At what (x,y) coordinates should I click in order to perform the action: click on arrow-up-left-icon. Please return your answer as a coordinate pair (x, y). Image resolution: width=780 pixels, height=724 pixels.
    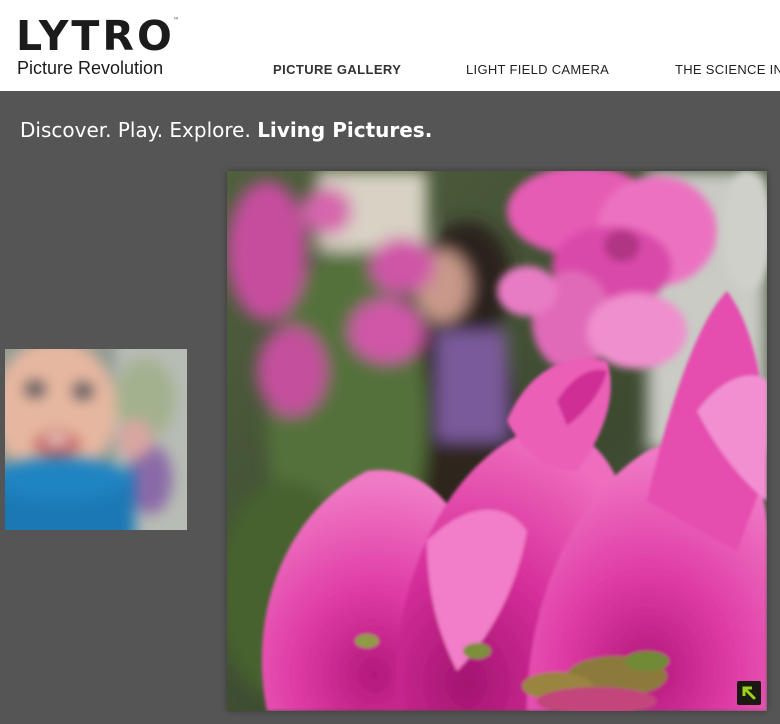
    Looking at the image, I should click on (749, 693).